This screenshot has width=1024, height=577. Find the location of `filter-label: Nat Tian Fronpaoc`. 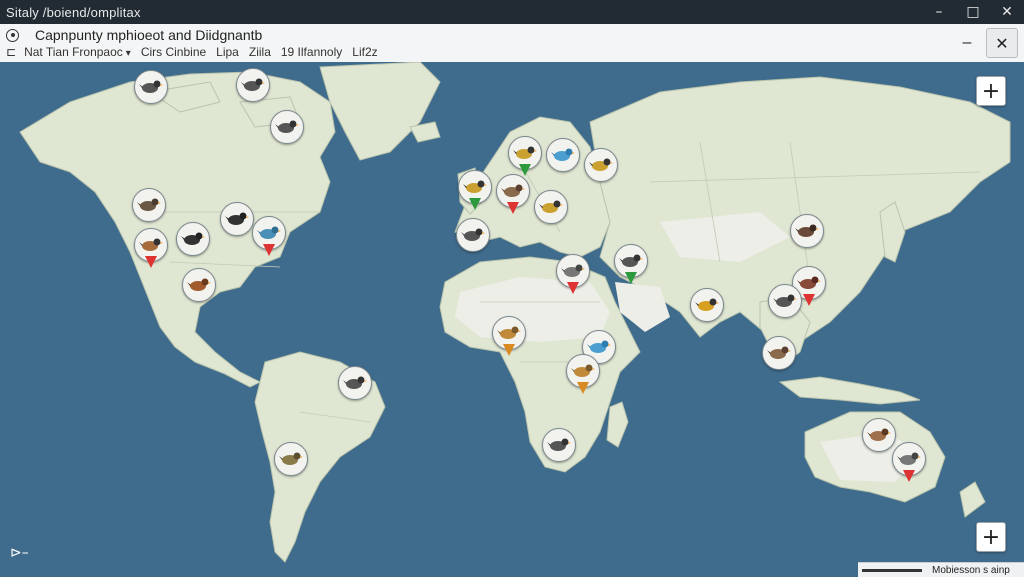

filter-label: Nat Tian Fronpaoc is located at coordinates (73, 52).